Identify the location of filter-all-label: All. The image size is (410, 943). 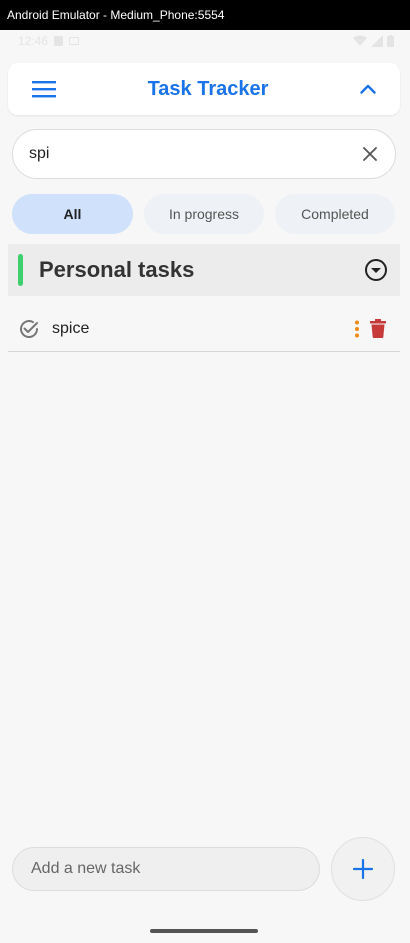
(72, 214).